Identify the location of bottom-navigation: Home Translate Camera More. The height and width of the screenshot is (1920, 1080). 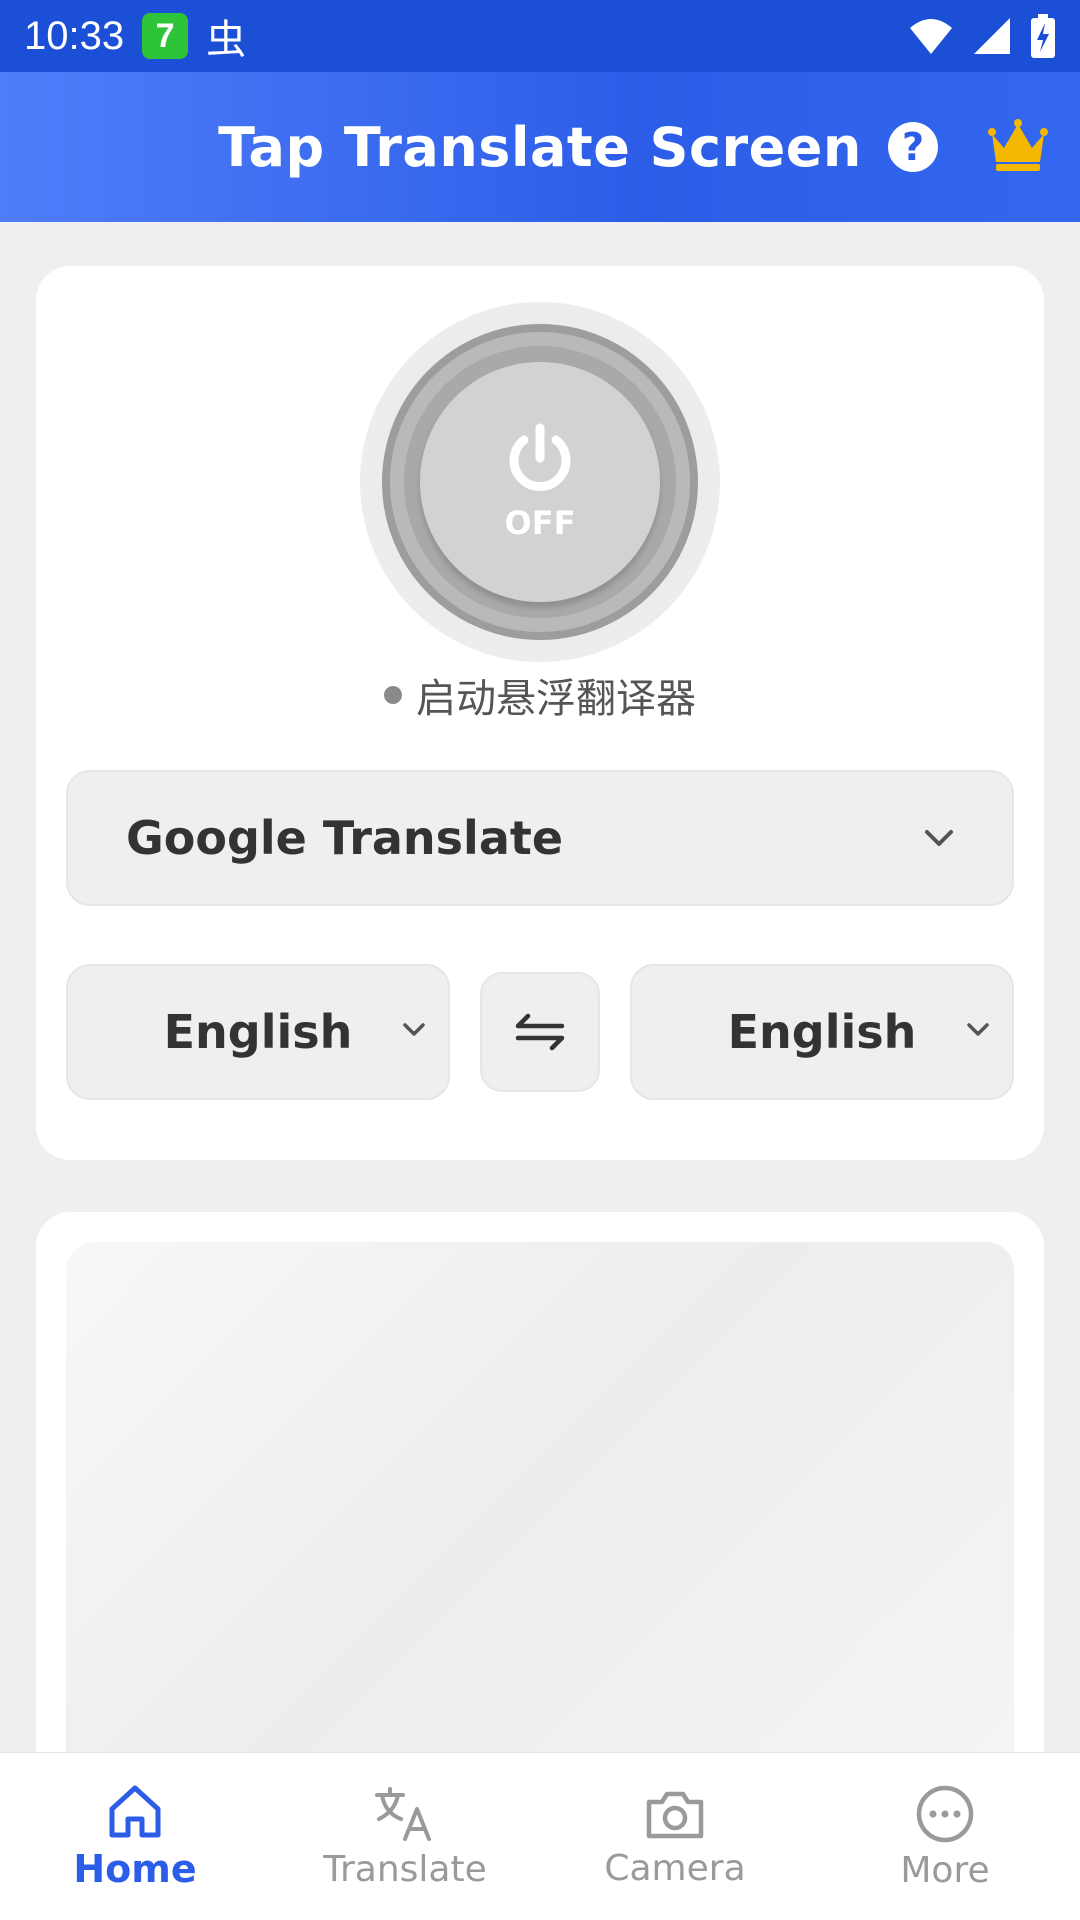
(540, 1836).